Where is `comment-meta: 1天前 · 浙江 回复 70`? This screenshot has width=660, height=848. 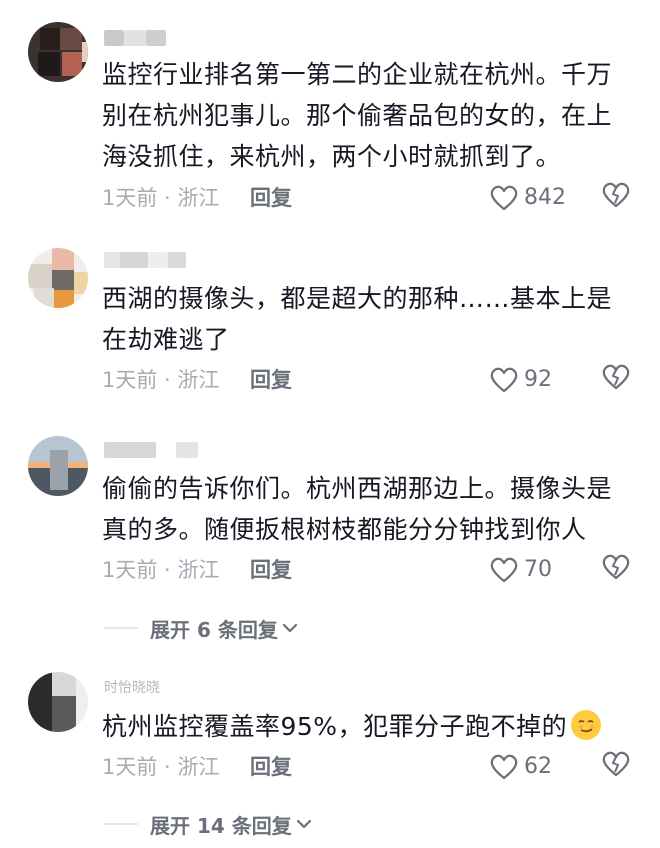
comment-meta: 1天前 · 浙江 回复 70 is located at coordinates (372, 570).